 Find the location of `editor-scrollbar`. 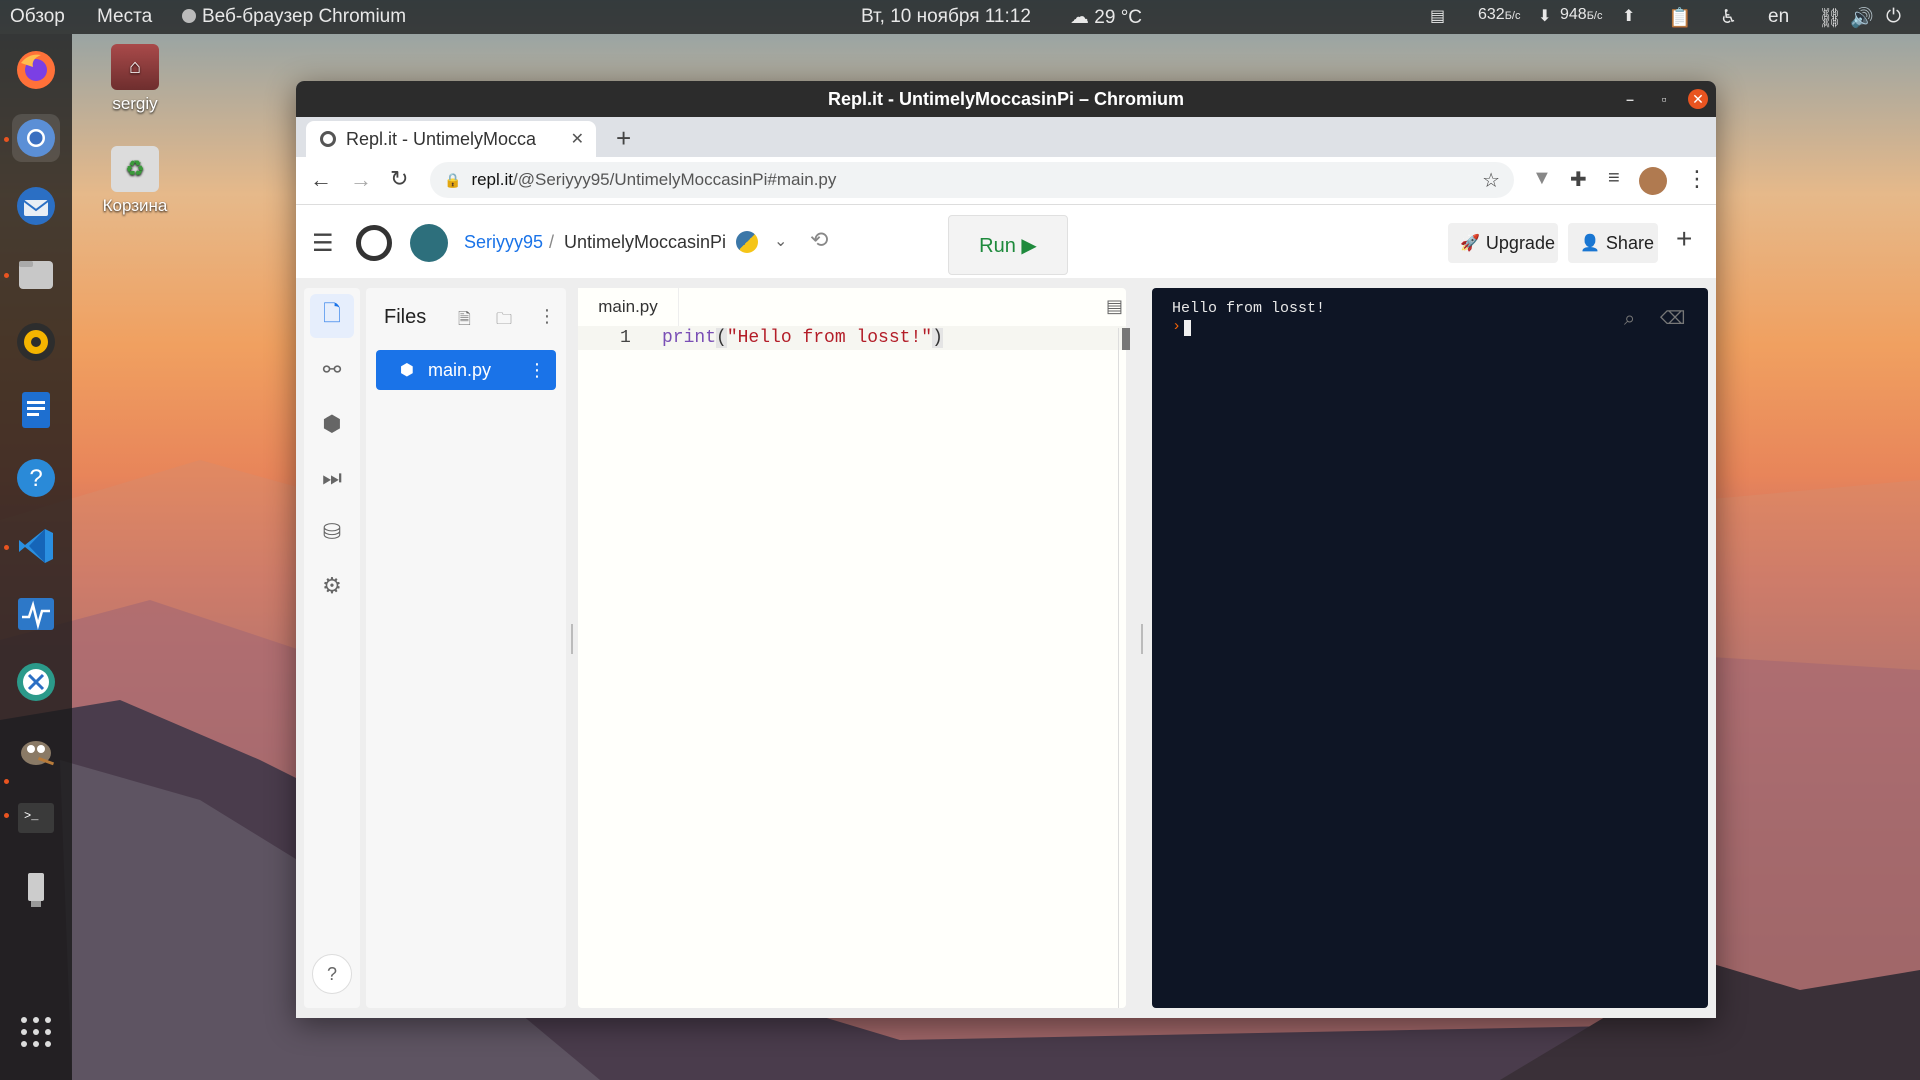

editor-scrollbar is located at coordinates (1126, 339).